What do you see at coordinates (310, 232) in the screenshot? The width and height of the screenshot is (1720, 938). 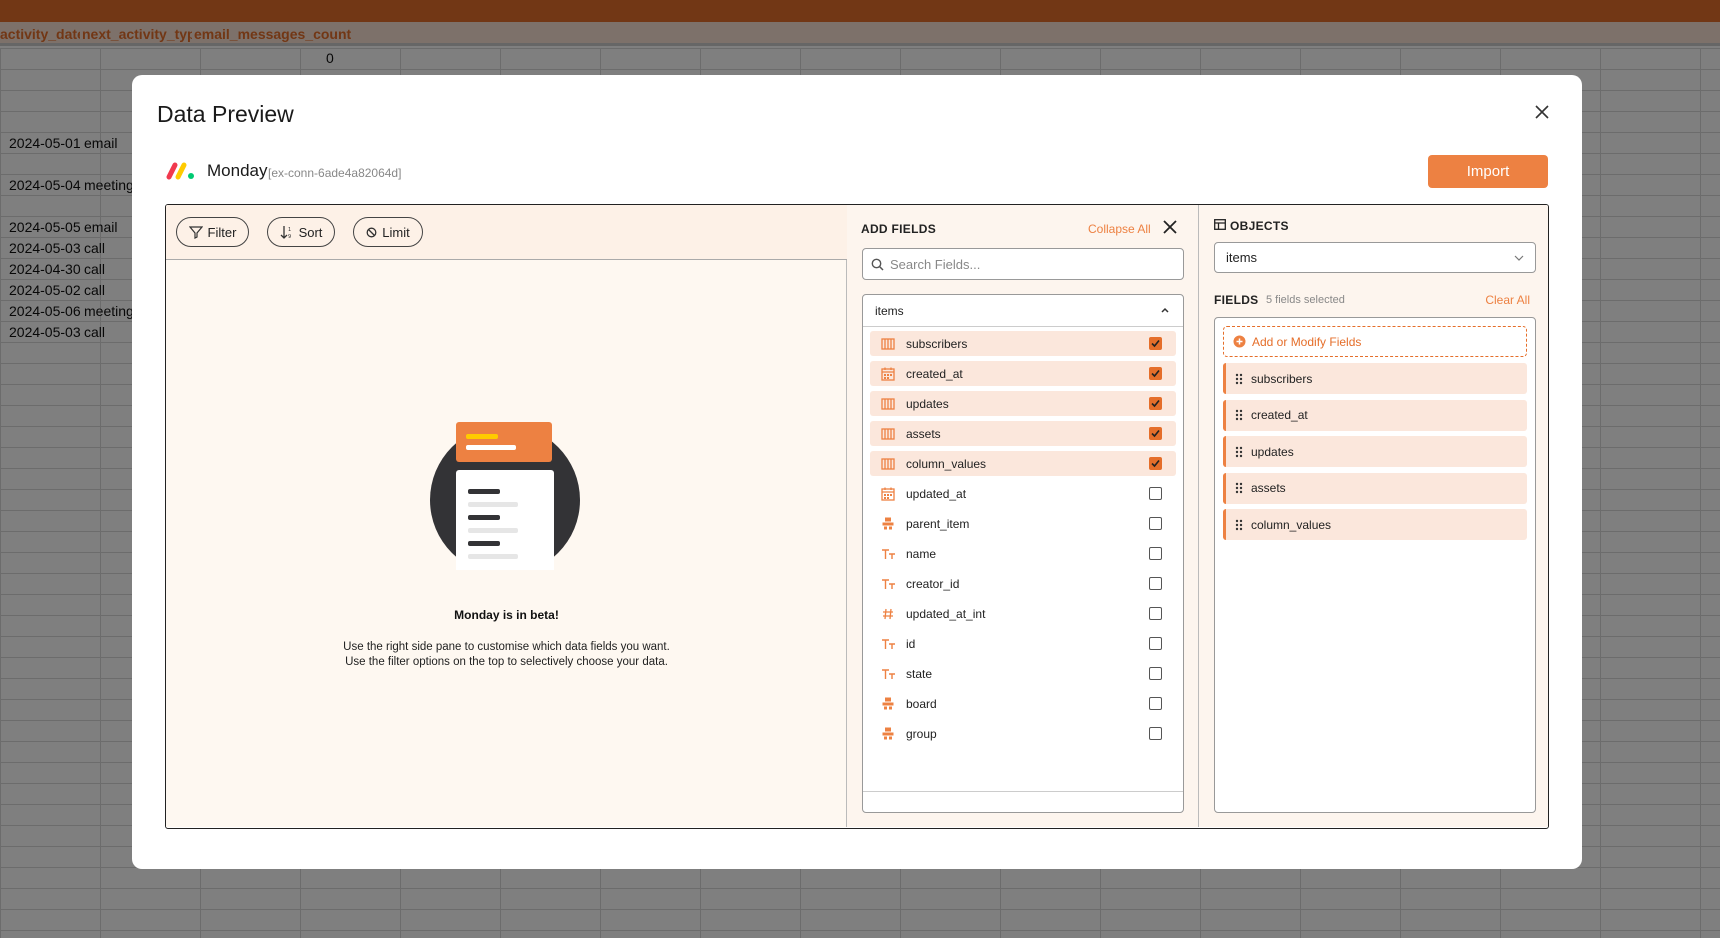 I see `sort-label: Sort` at bounding box center [310, 232].